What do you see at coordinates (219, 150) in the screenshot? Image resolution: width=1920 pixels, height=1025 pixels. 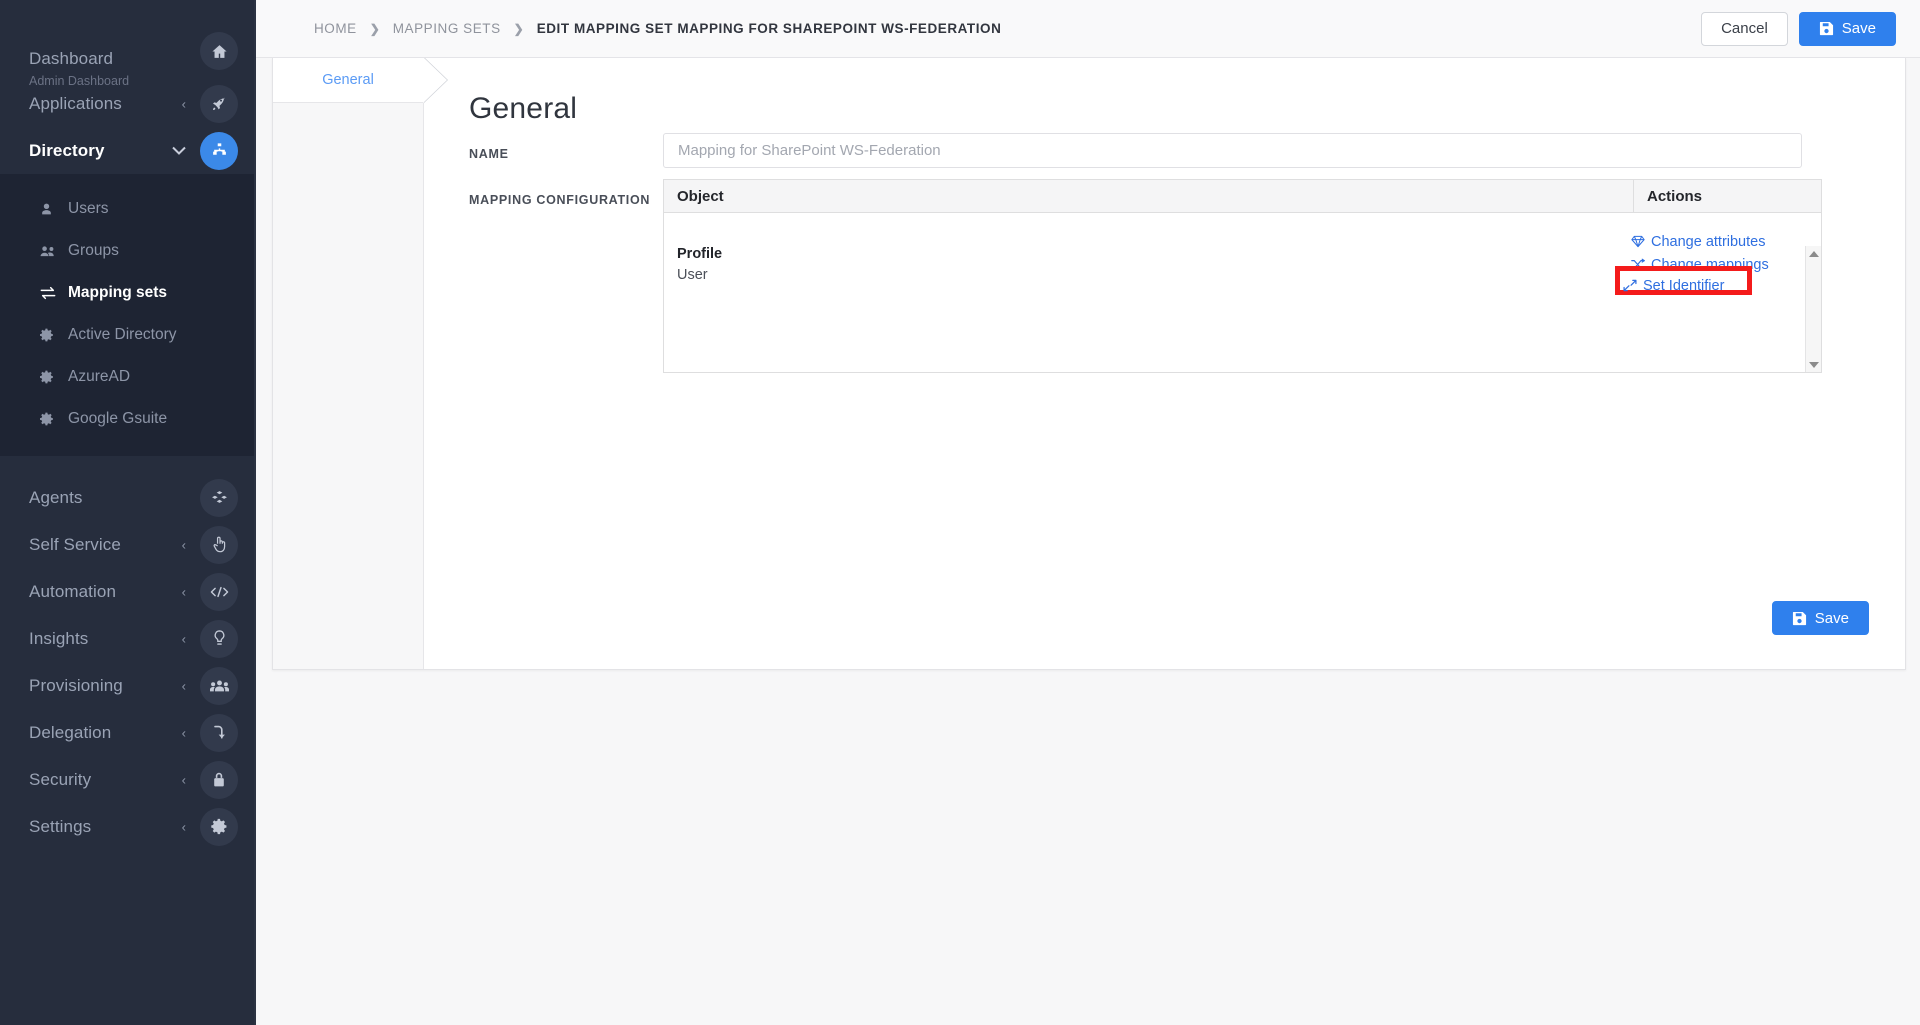 I see `sitemap-icon` at bounding box center [219, 150].